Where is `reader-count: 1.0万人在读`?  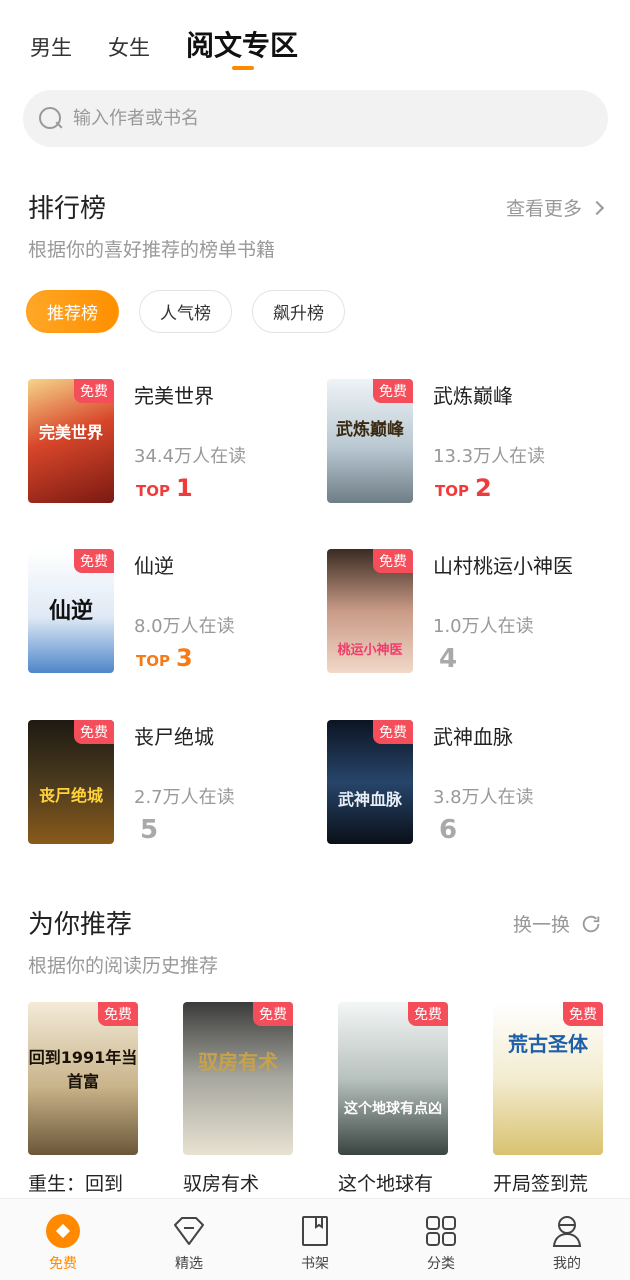
reader-count: 1.0万人在读 is located at coordinates (483, 626).